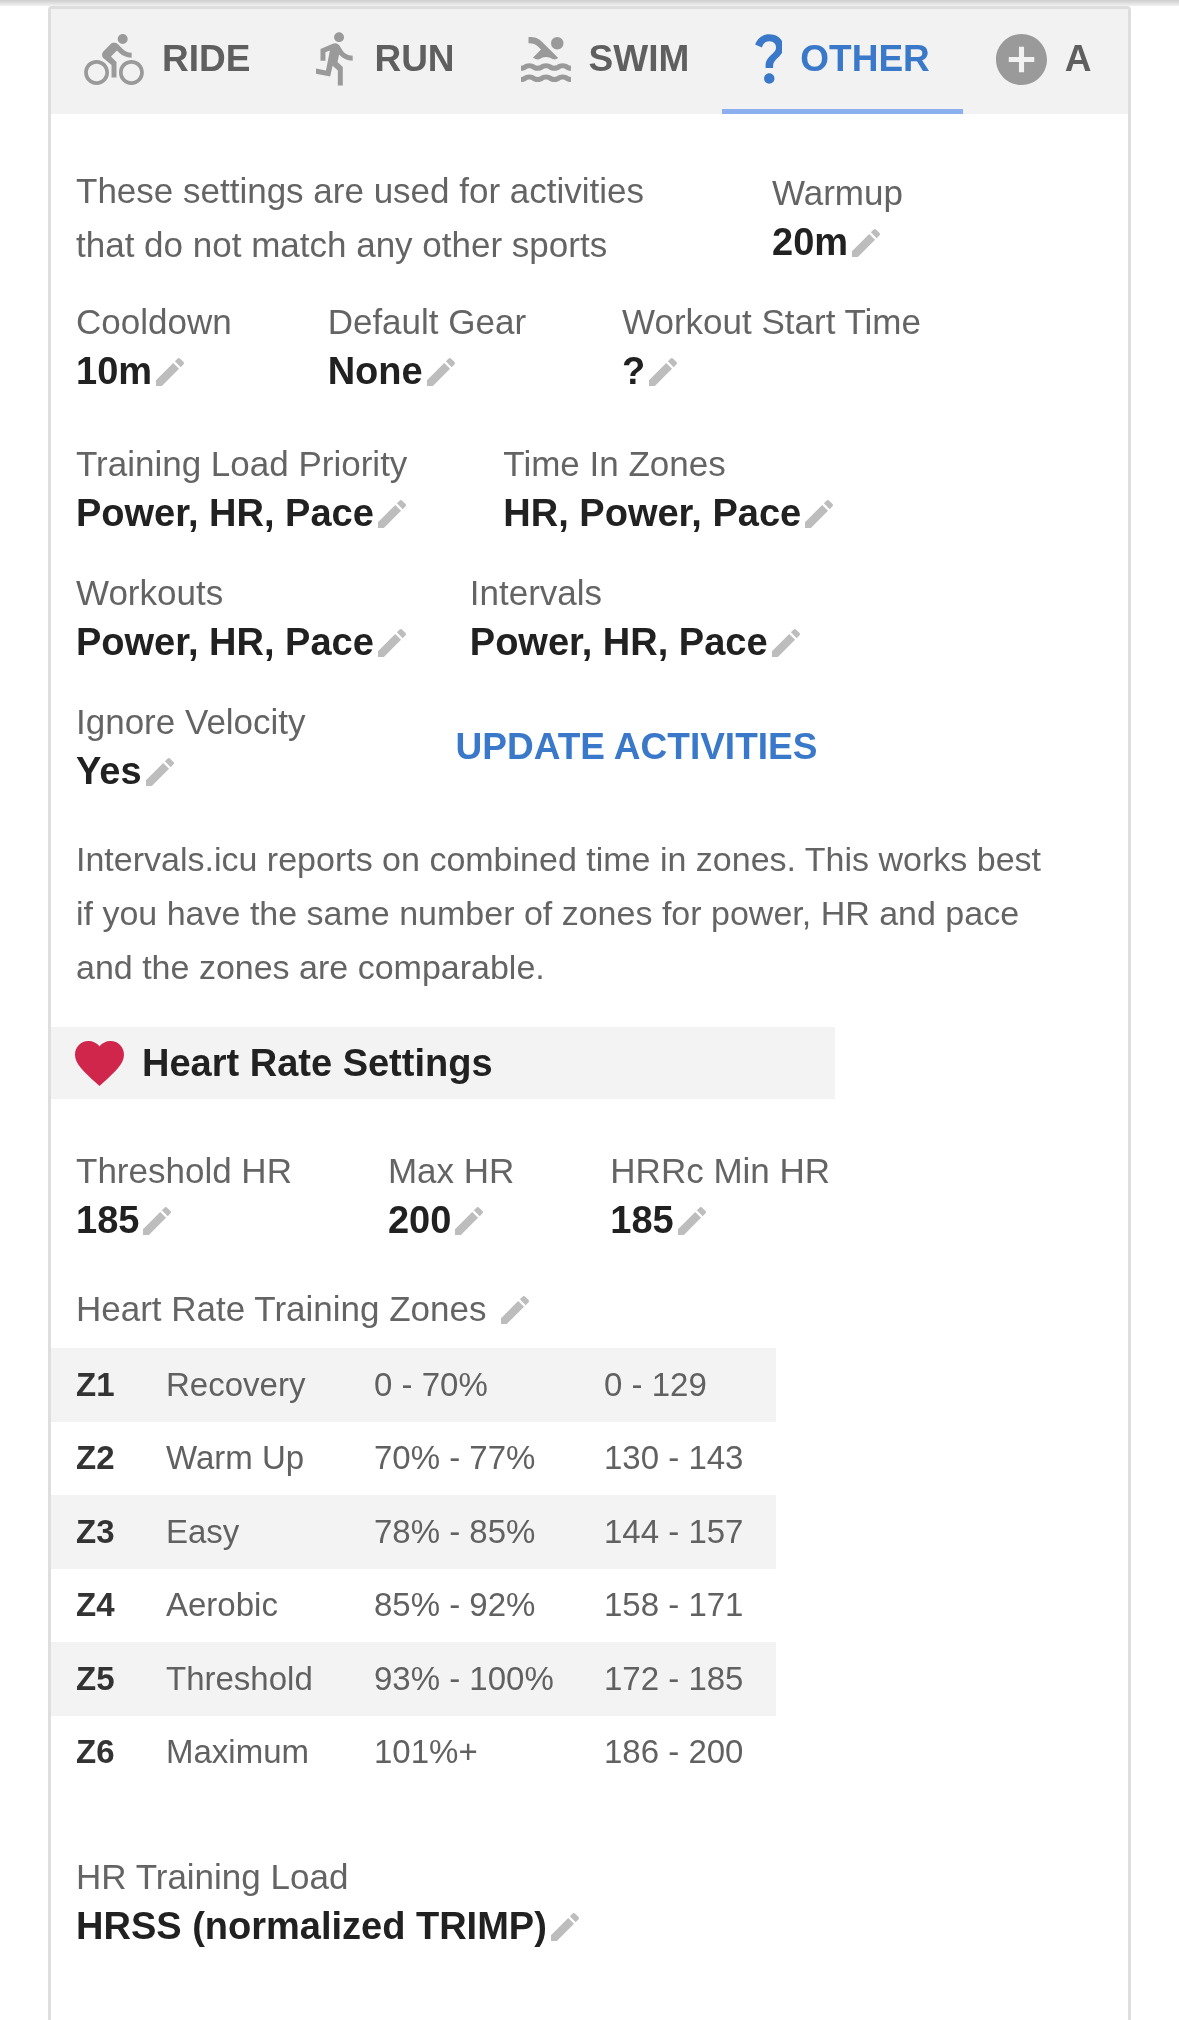 The image size is (1179, 2020). I want to click on table-cell: Z6, so click(95, 1752).